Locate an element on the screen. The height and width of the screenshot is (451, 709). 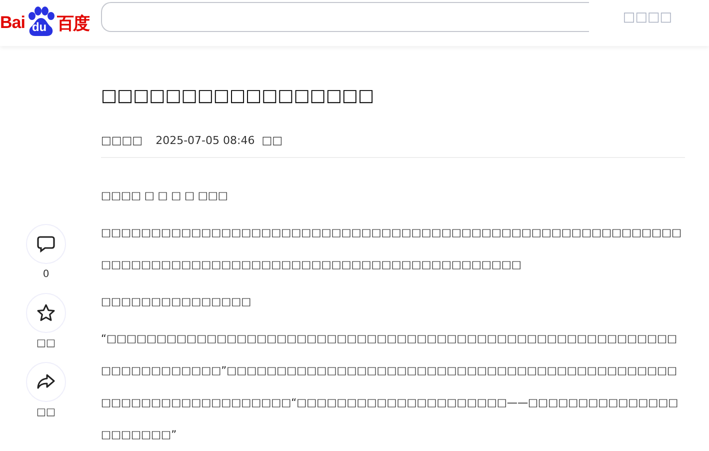
logo-text: Bai is located at coordinates (12, 23).